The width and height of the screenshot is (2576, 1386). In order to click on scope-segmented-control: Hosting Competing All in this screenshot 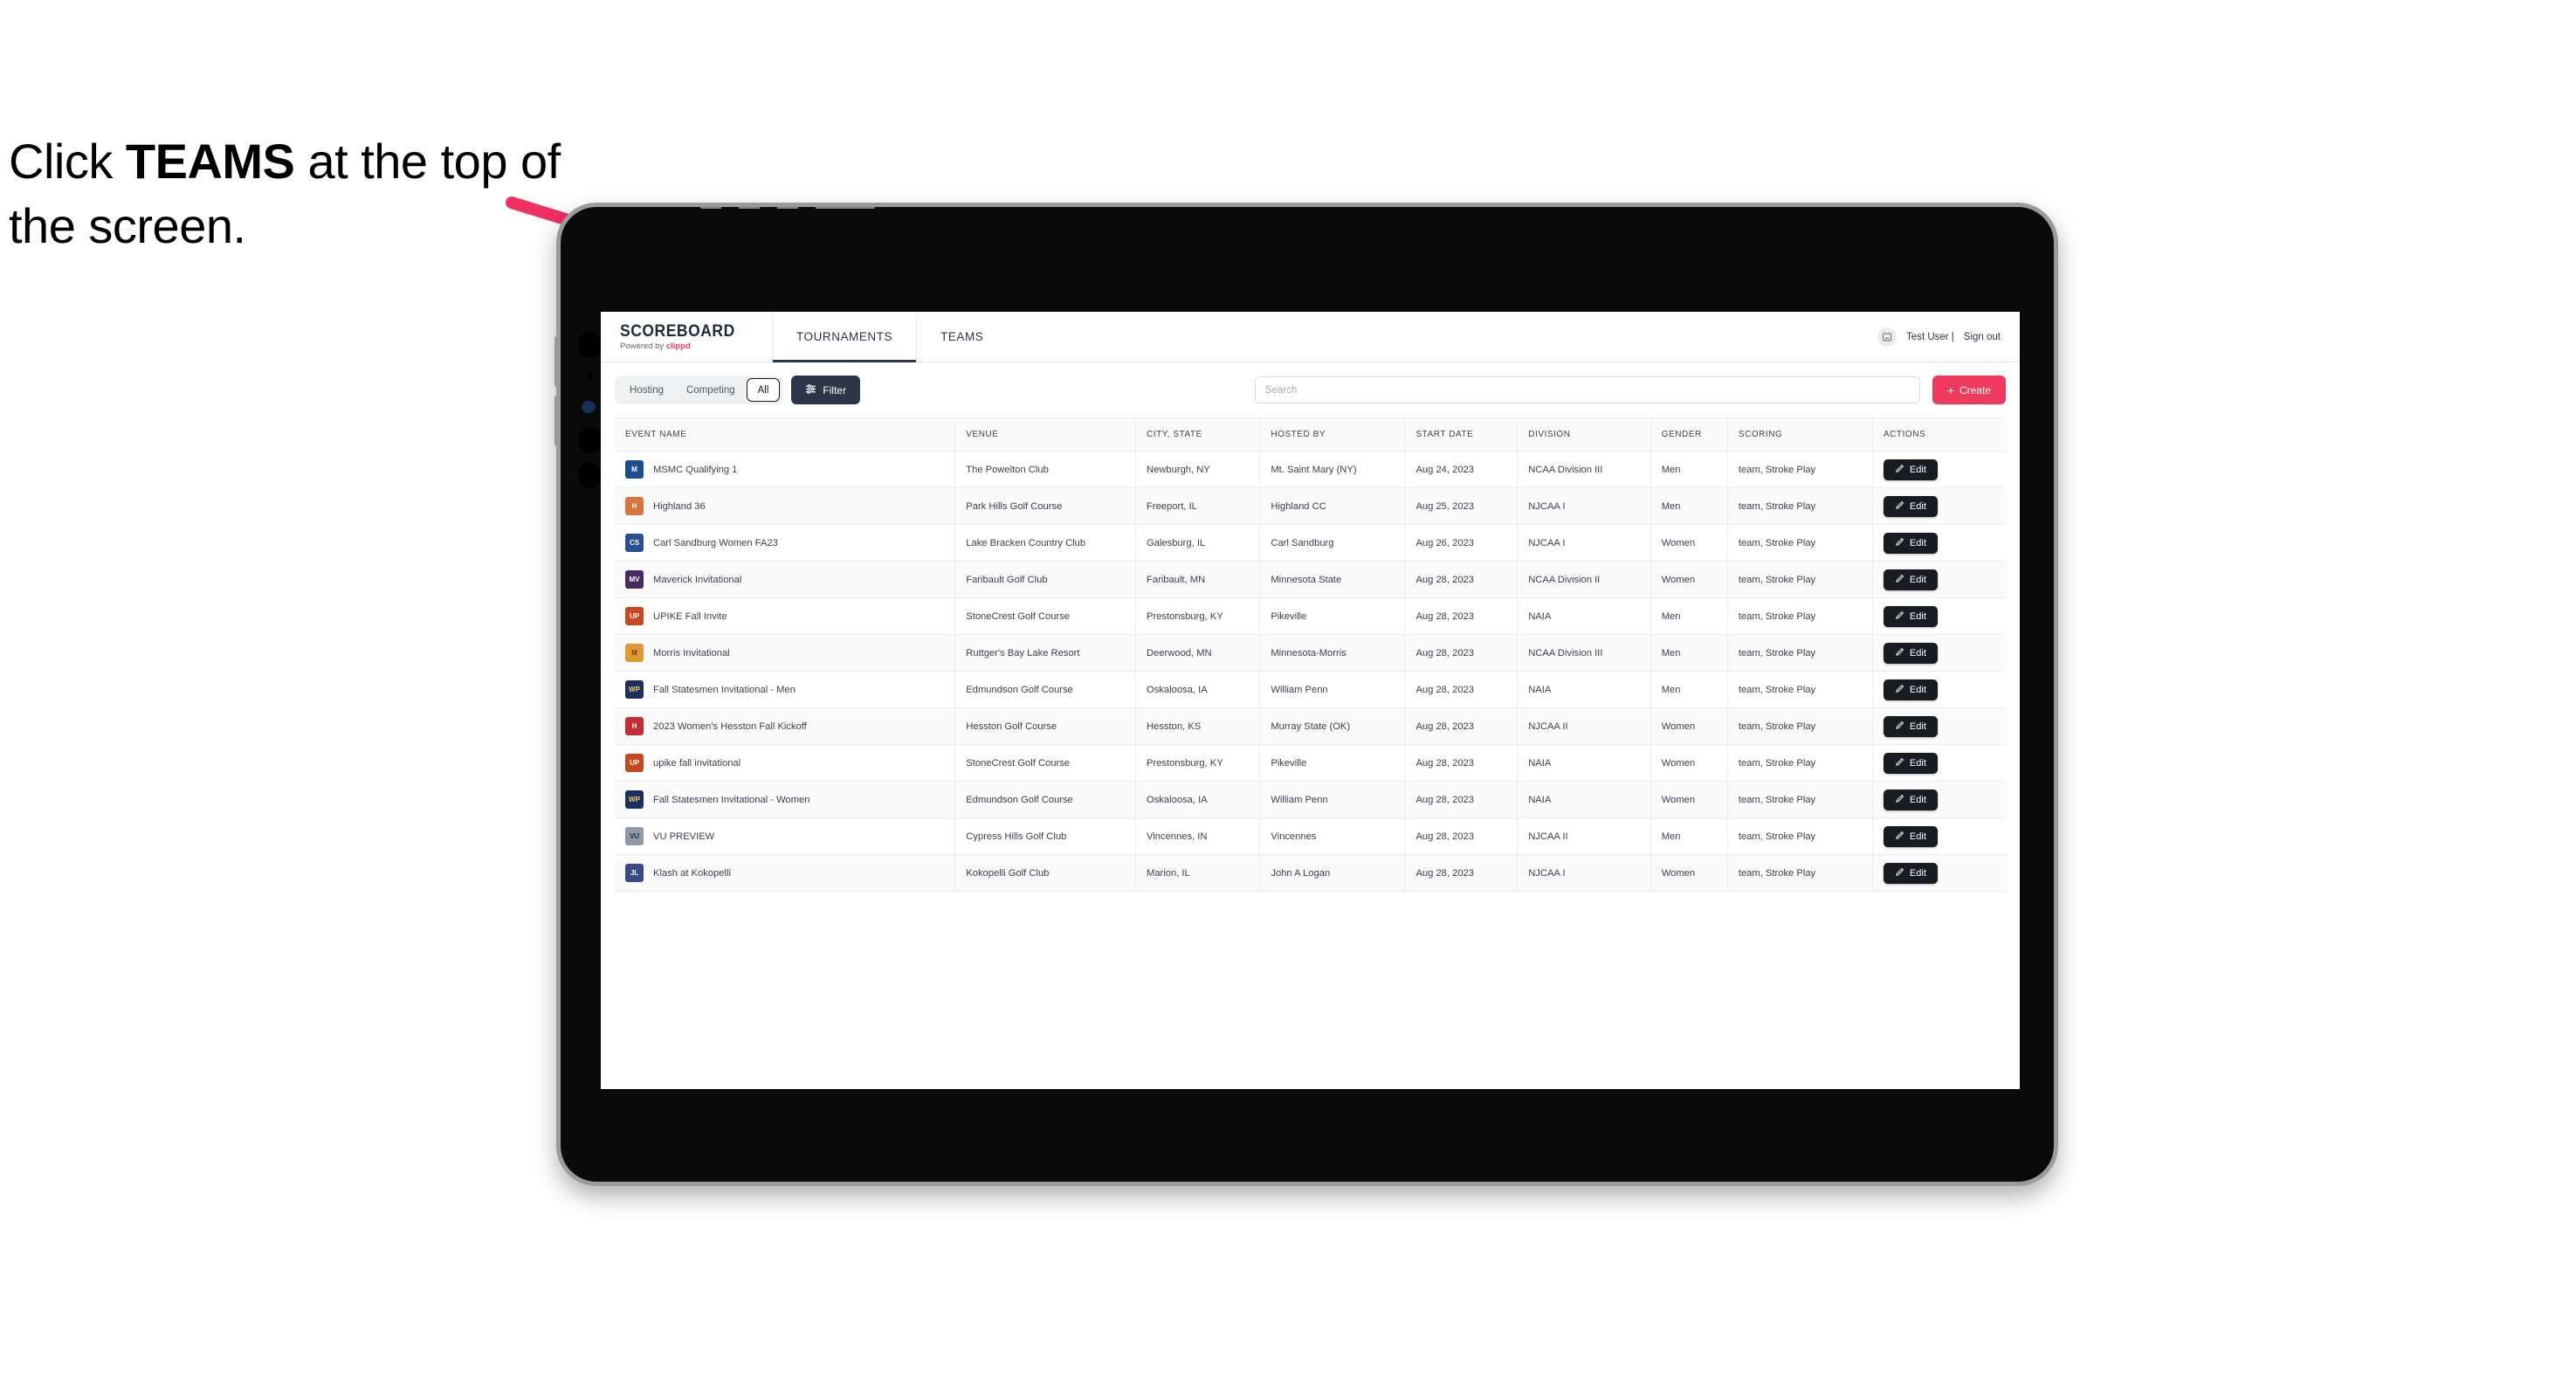, I will do `click(699, 390)`.